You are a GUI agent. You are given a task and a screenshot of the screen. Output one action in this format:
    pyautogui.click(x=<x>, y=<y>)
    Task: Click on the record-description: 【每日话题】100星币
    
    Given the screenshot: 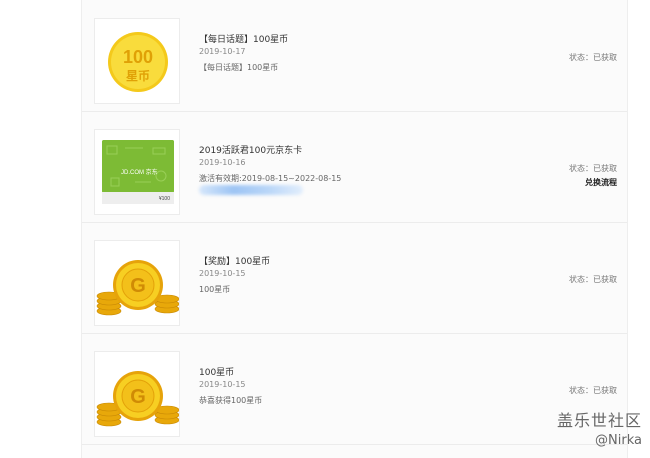 What is the action you would take?
    pyautogui.click(x=239, y=67)
    